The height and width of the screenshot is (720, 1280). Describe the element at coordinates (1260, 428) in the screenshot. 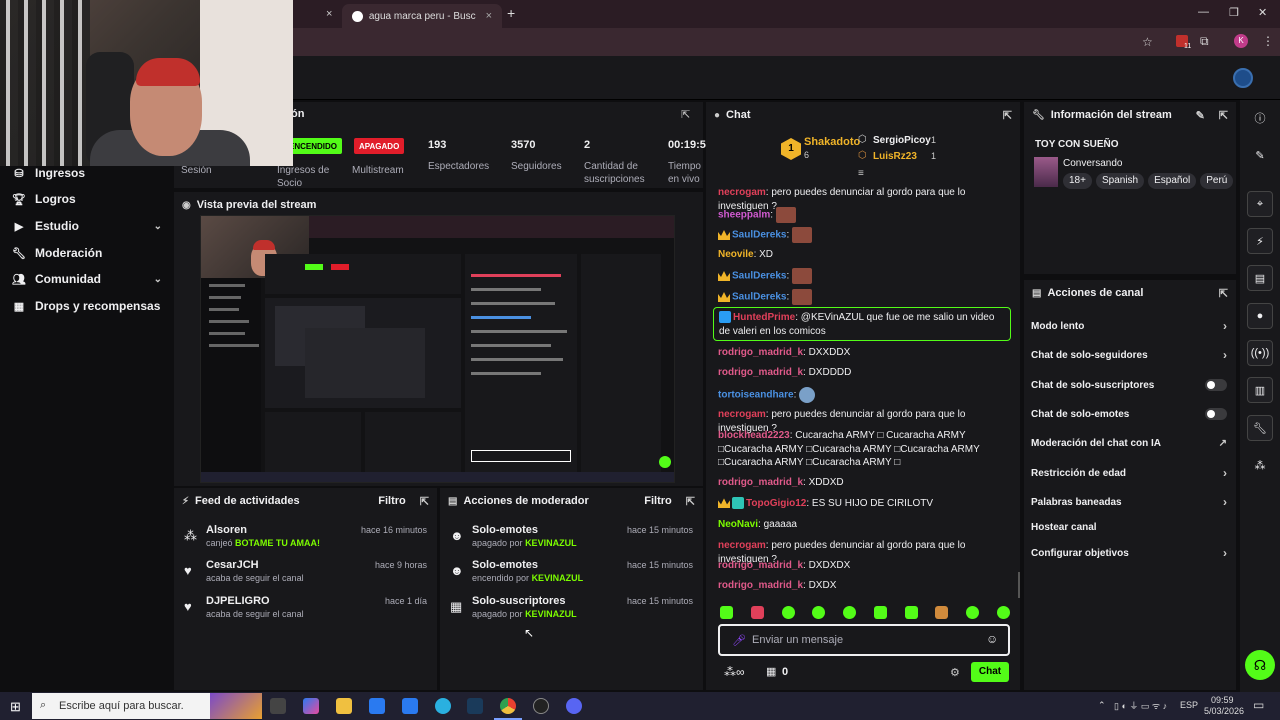

I see `wrench-icon: 🔧︎` at that location.